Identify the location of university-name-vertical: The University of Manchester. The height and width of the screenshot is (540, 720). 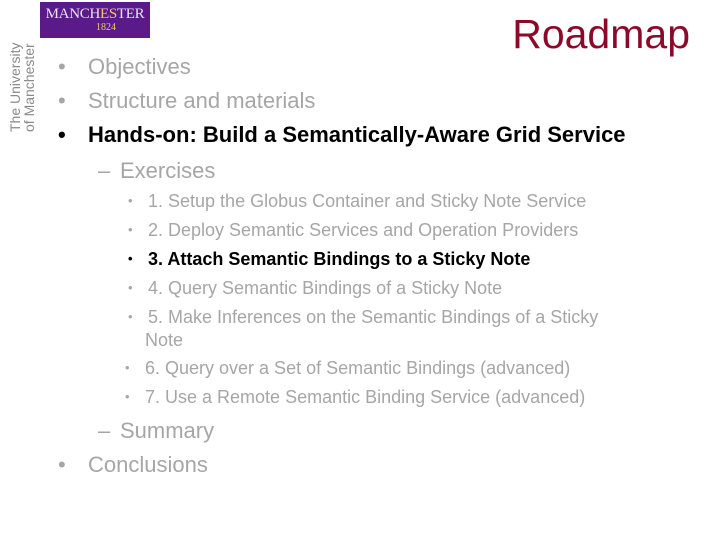
(22, 87).